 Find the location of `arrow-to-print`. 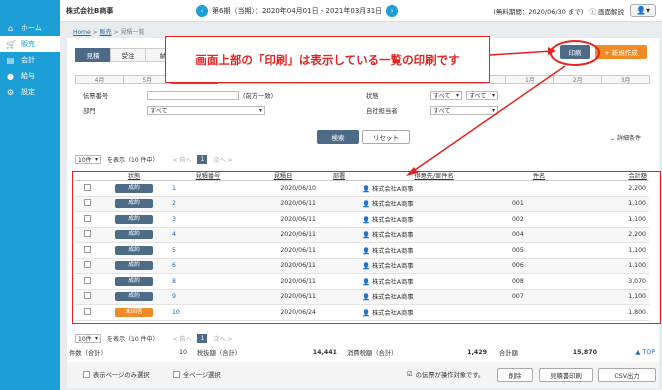

arrow-to-print is located at coordinates (521, 53).